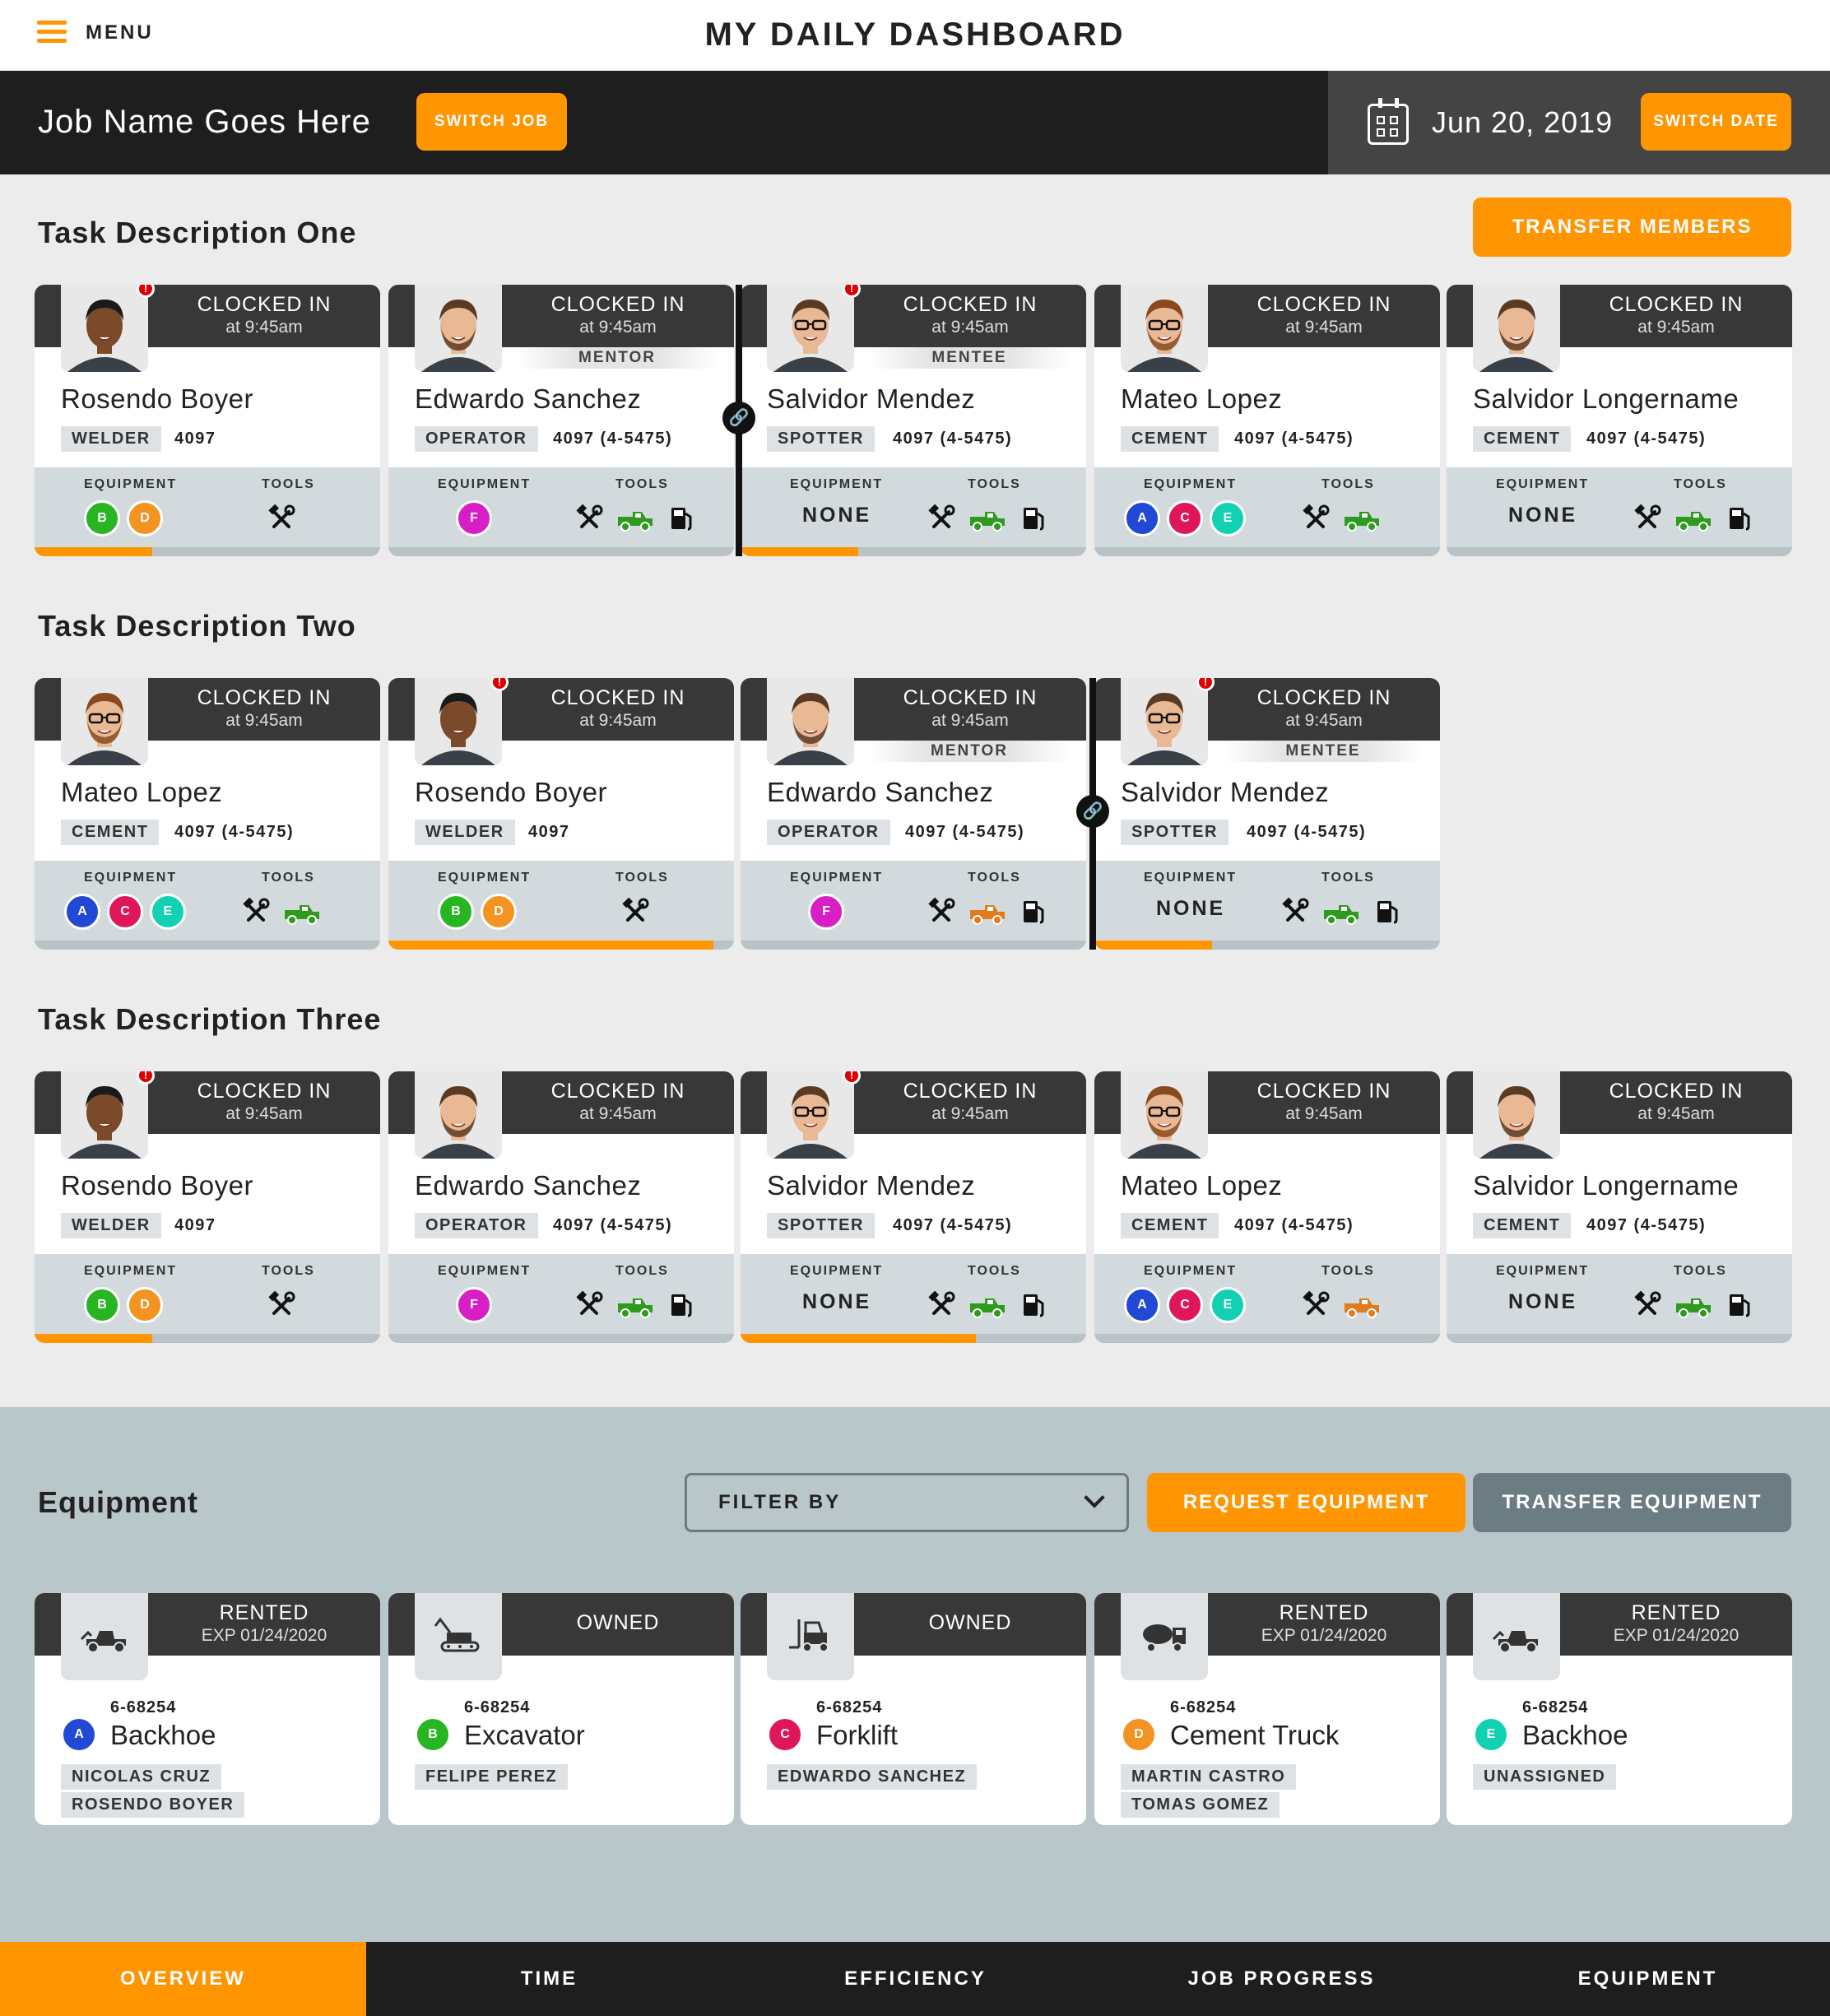 This screenshot has width=1830, height=2016. What do you see at coordinates (1716, 122) in the screenshot?
I see `switch-date-button: SWITCH DATE` at bounding box center [1716, 122].